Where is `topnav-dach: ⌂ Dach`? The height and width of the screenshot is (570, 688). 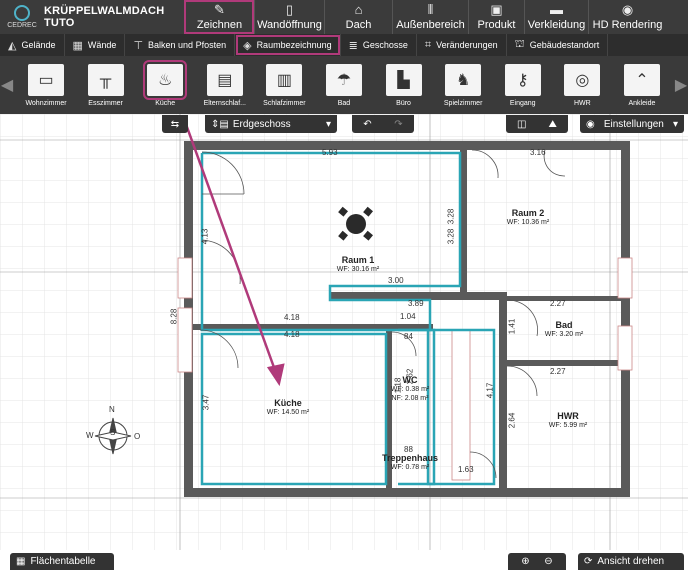 topnav-dach: ⌂ Dach is located at coordinates (358, 17).